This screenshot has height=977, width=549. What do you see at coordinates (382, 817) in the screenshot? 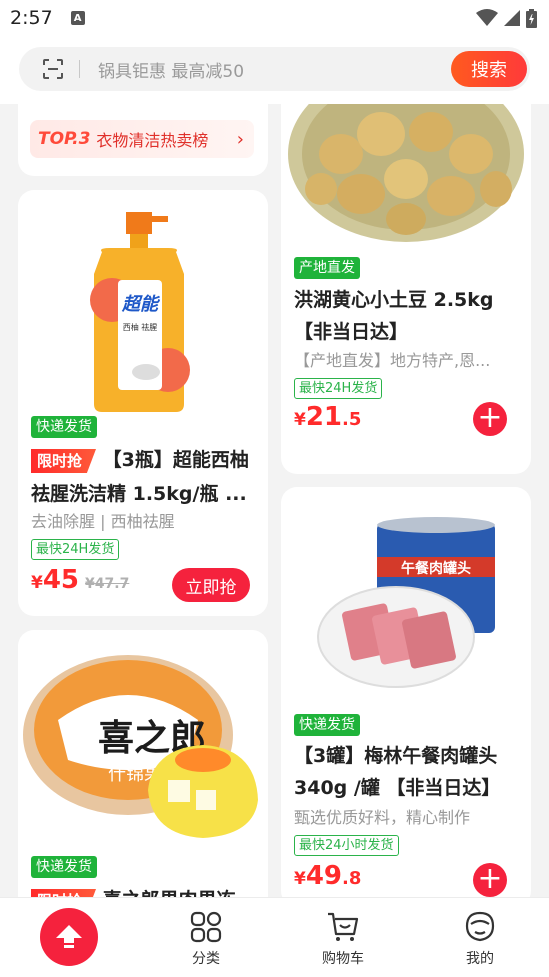
I see `product-subtitle: 甄选优质好料，精心制作` at bounding box center [382, 817].